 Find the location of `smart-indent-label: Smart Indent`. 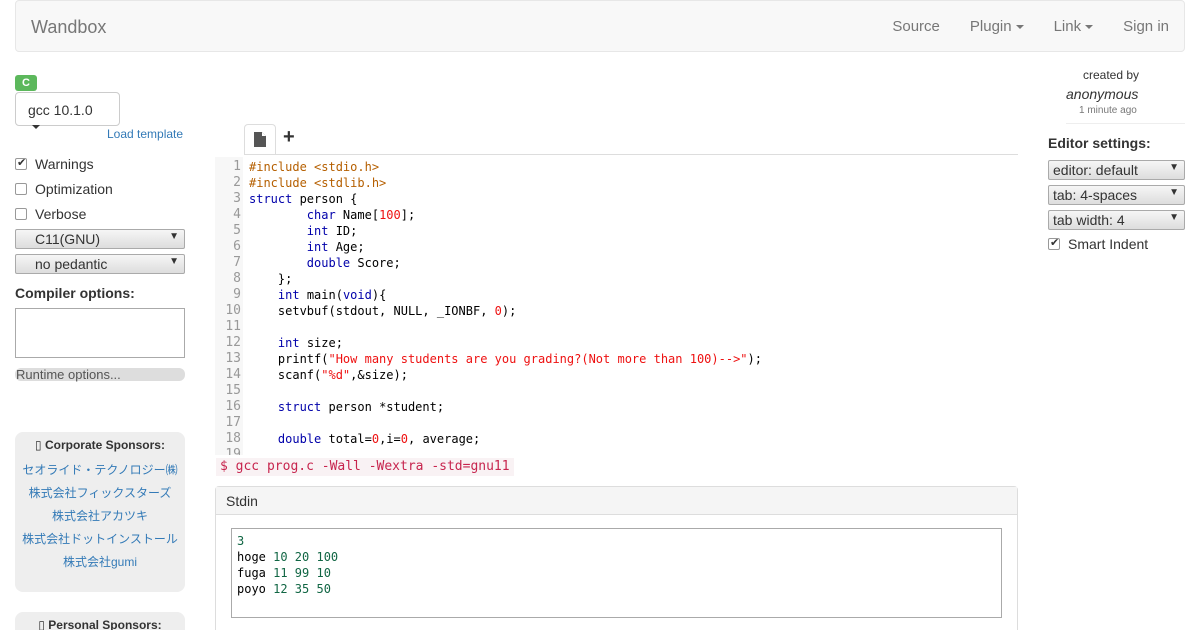

smart-indent-label: Smart Indent is located at coordinates (1108, 244).